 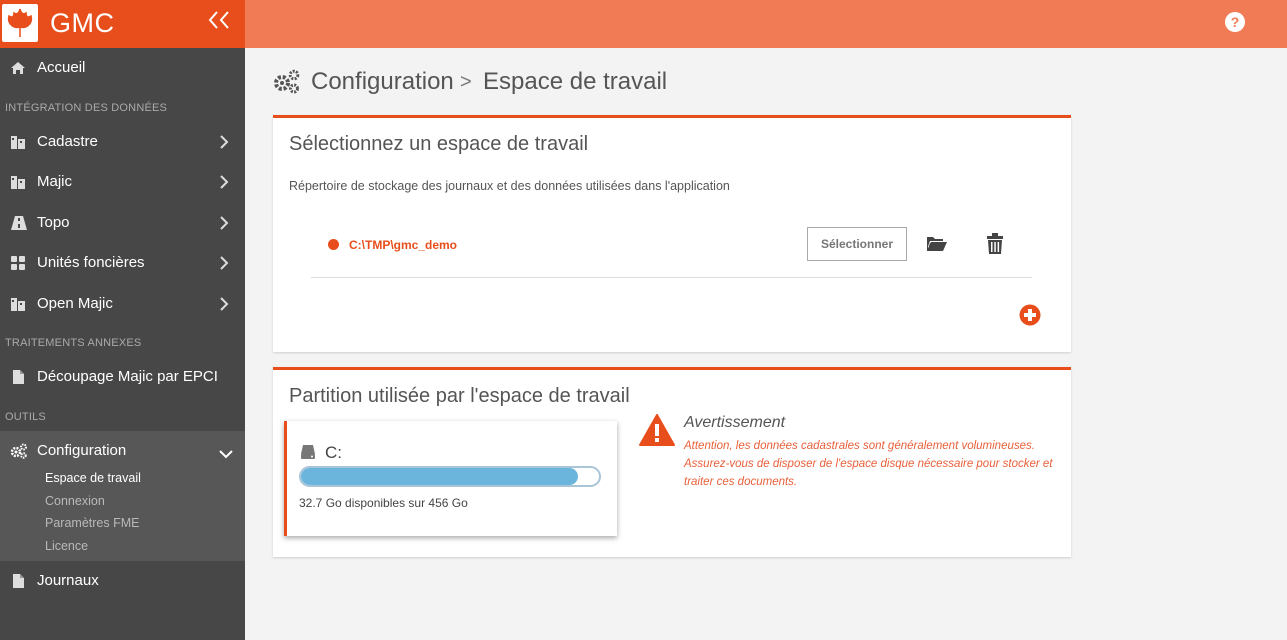 What do you see at coordinates (18, 263) in the screenshot?
I see `grid-icon` at bounding box center [18, 263].